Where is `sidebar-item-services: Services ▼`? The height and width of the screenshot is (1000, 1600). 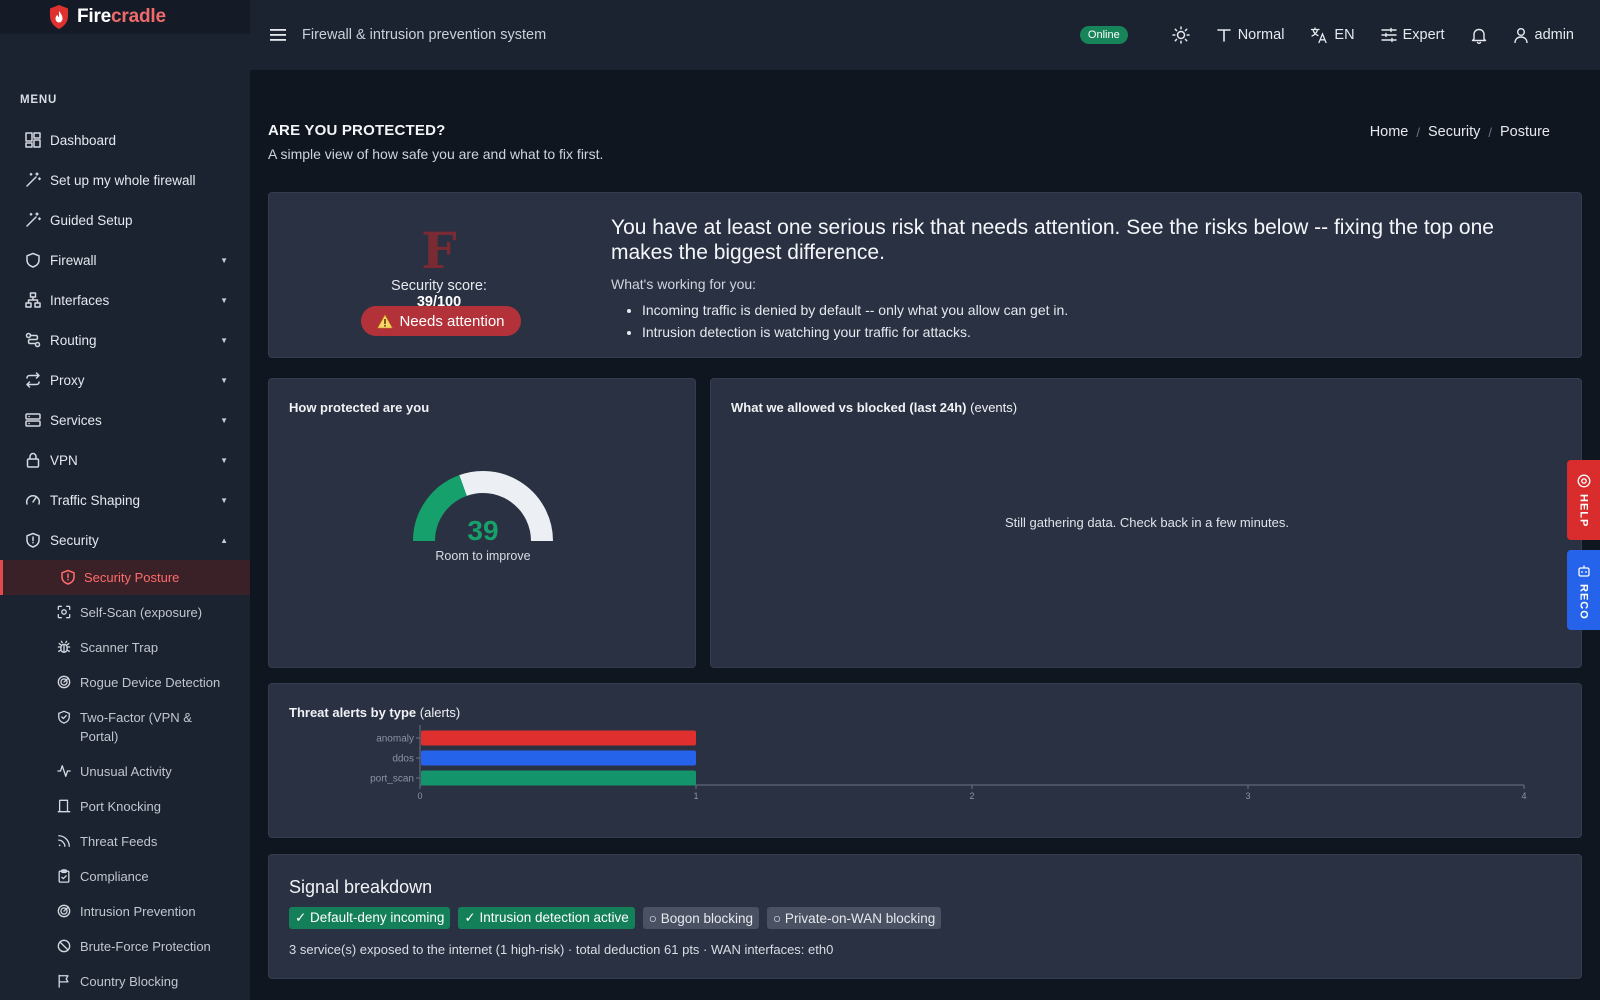
sidebar-item-services: Services ▼ is located at coordinates (125, 420).